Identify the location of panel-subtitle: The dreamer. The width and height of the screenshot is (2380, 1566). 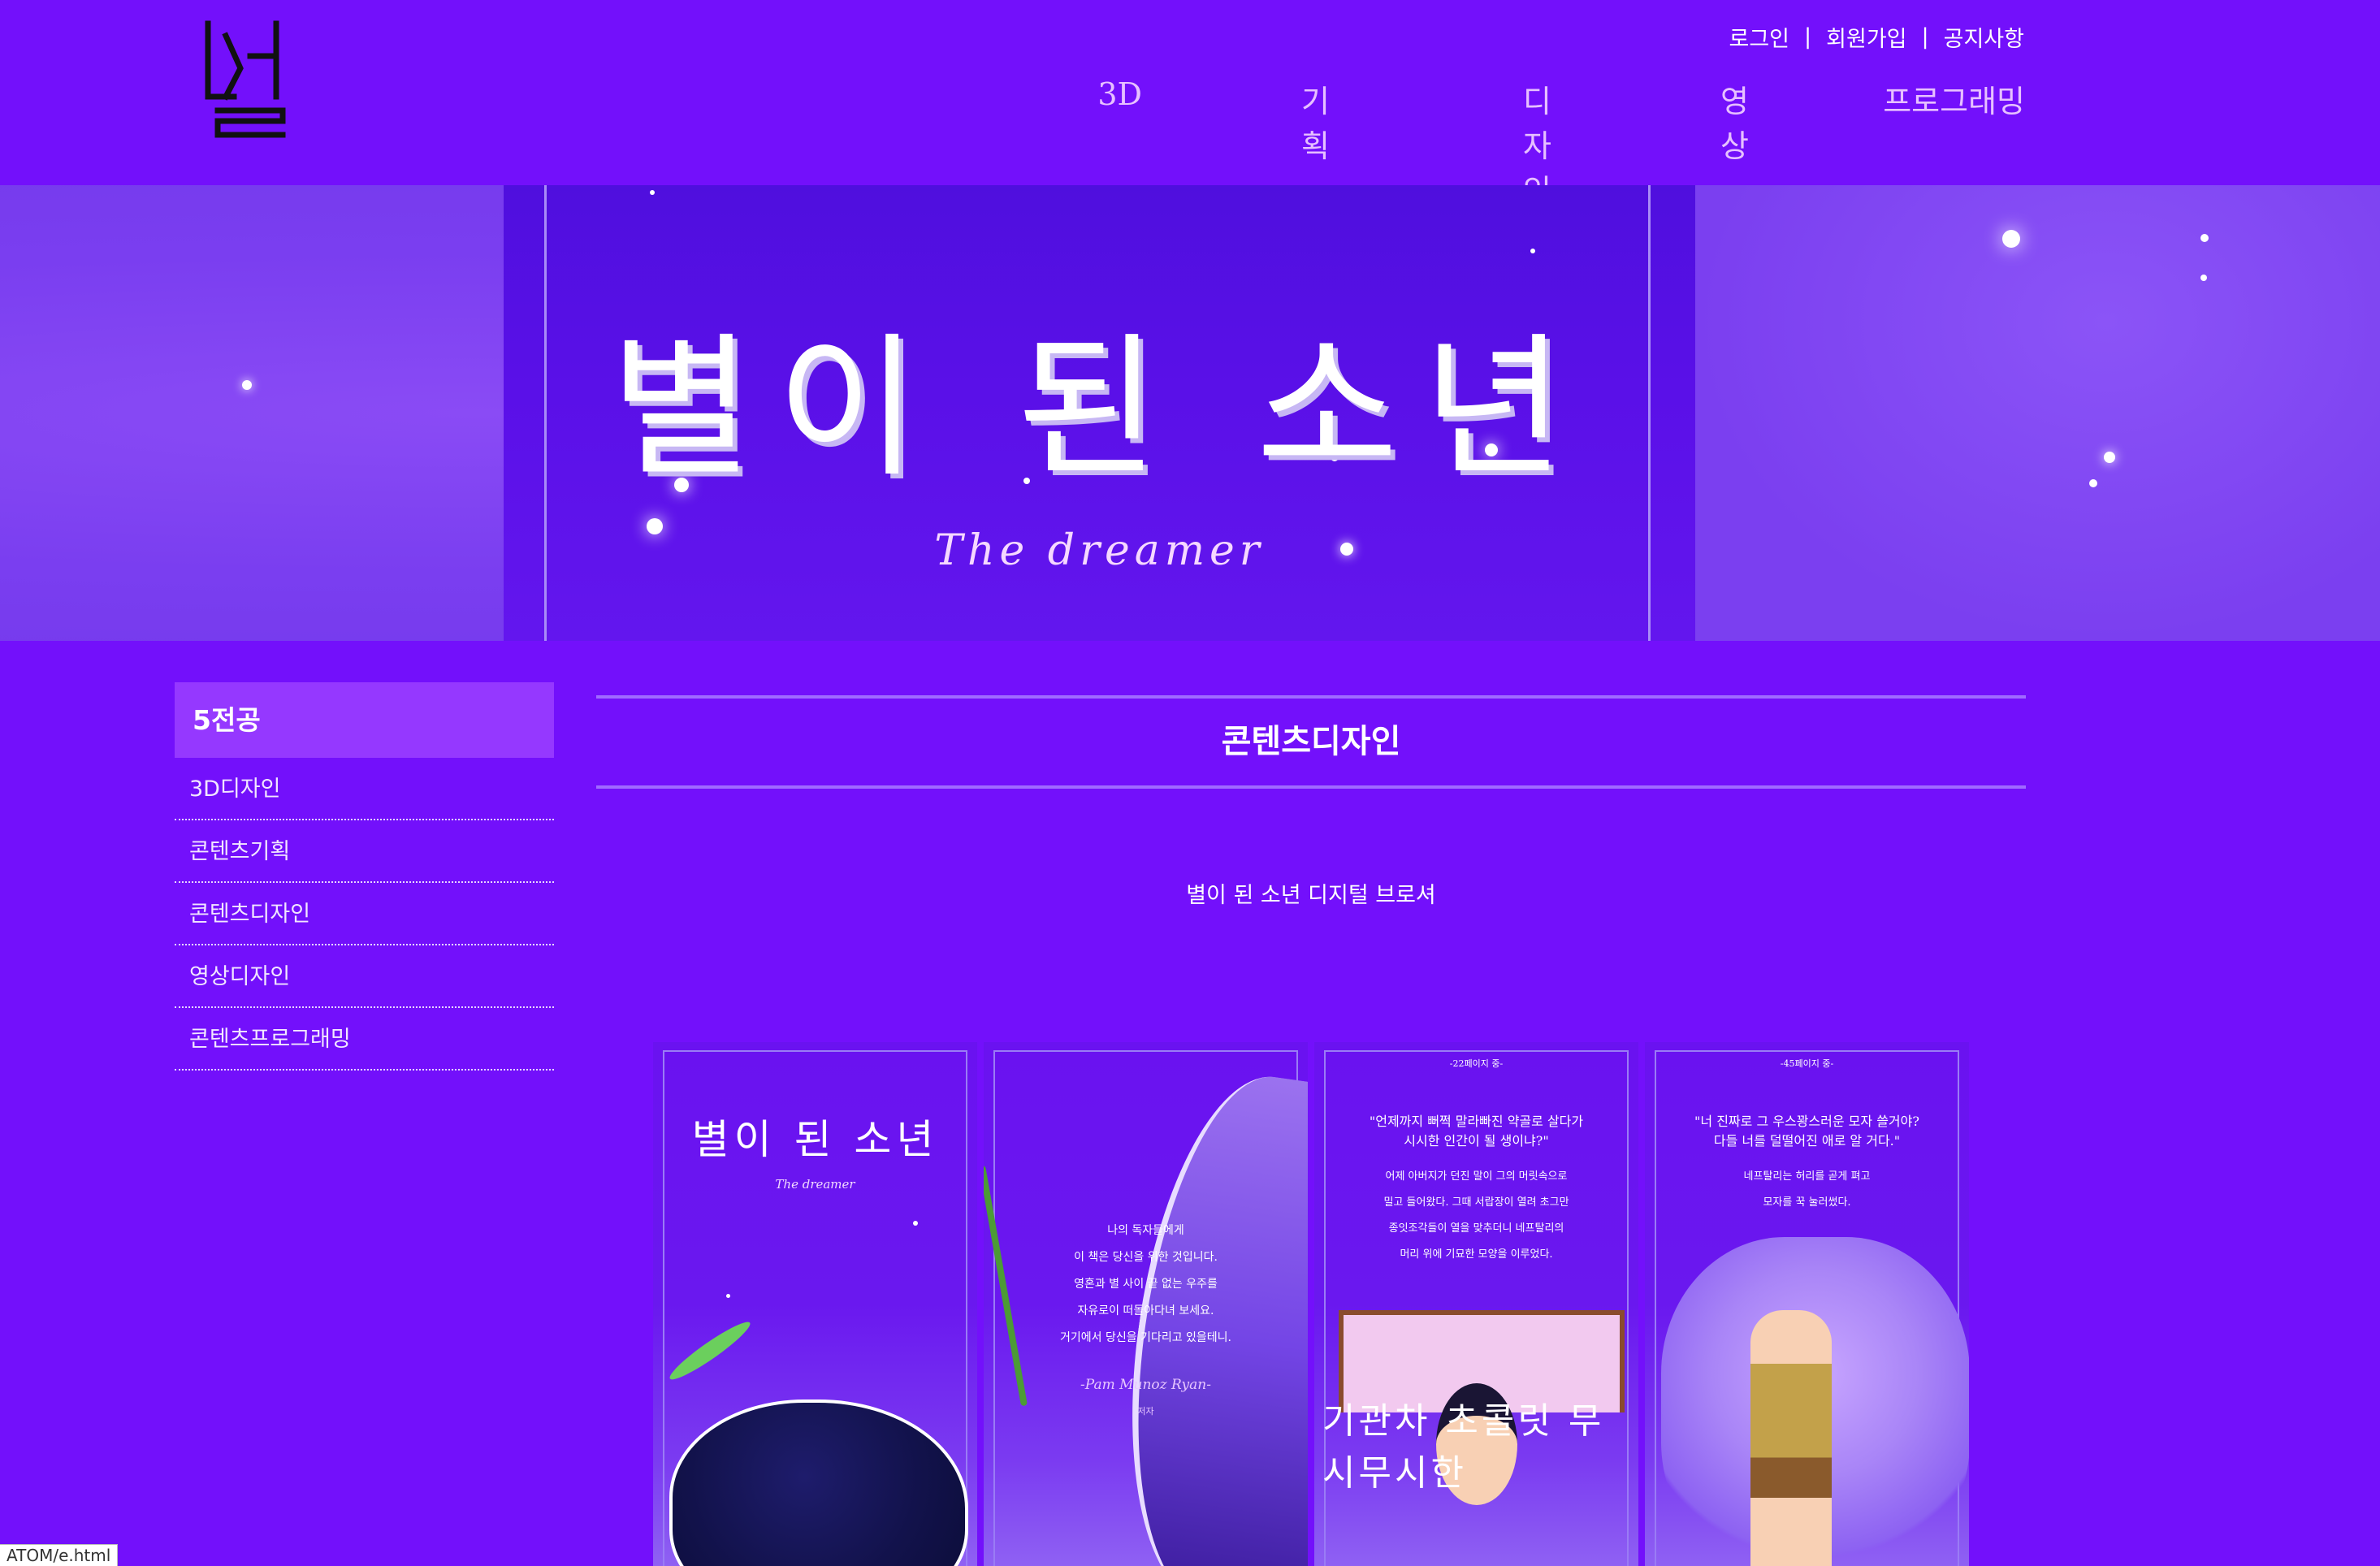
(815, 1184).